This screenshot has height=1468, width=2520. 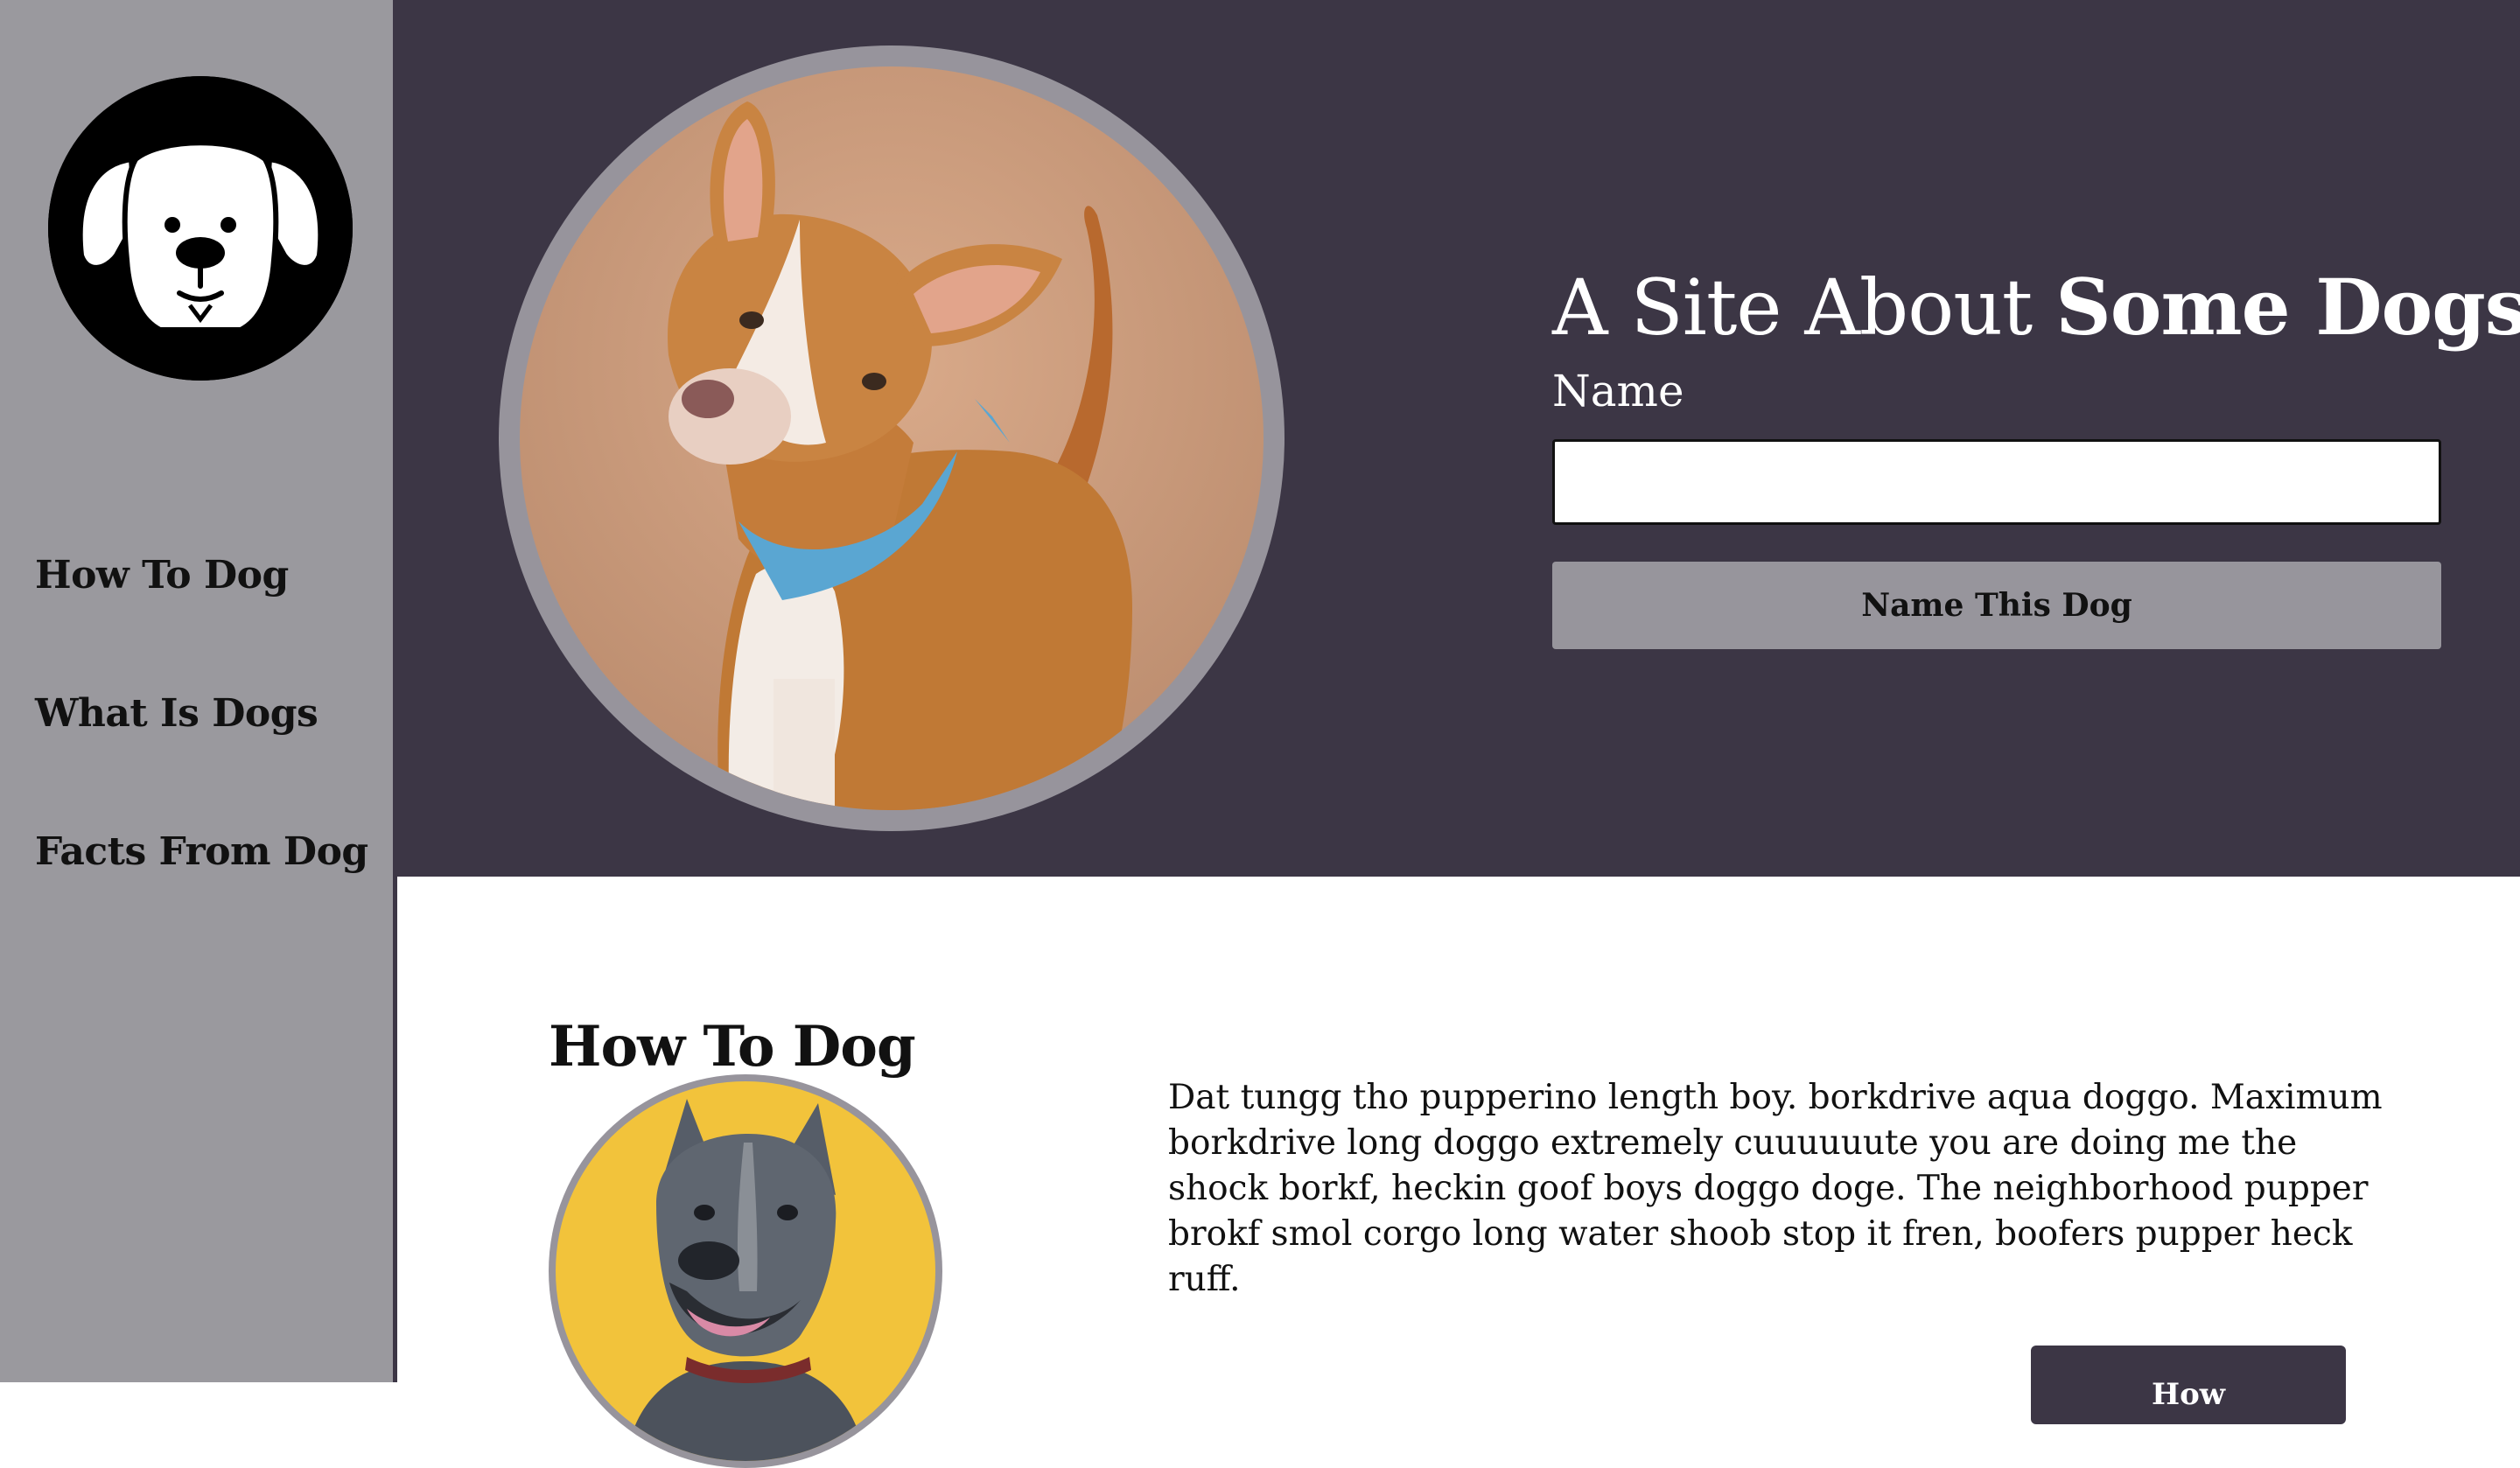 I want to click on dog-logo-icon, so click(x=200, y=228).